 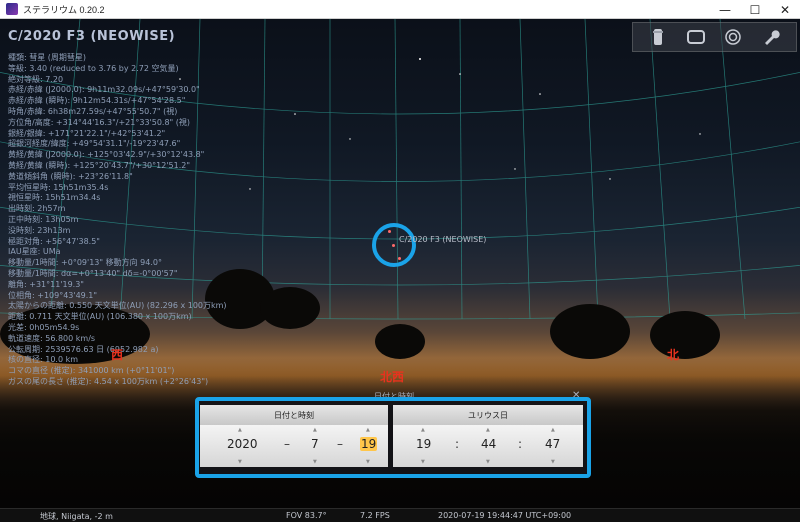 I want to click on second-down-icon: ▼, so click(x=553, y=462).